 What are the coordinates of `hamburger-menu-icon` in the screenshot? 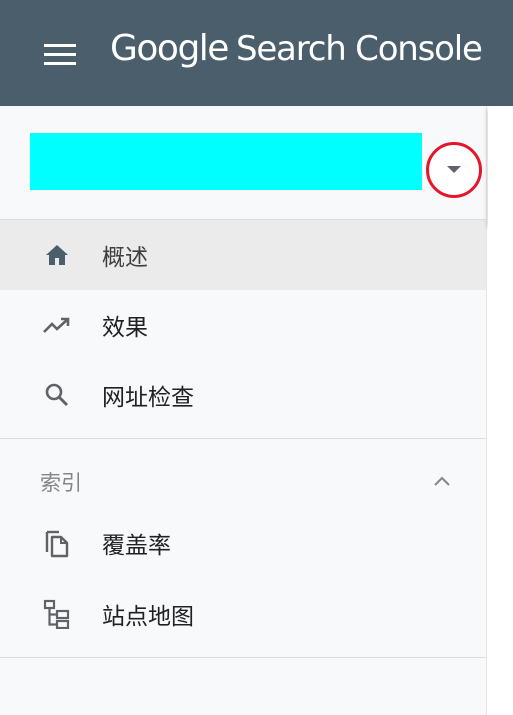 It's located at (60, 54).